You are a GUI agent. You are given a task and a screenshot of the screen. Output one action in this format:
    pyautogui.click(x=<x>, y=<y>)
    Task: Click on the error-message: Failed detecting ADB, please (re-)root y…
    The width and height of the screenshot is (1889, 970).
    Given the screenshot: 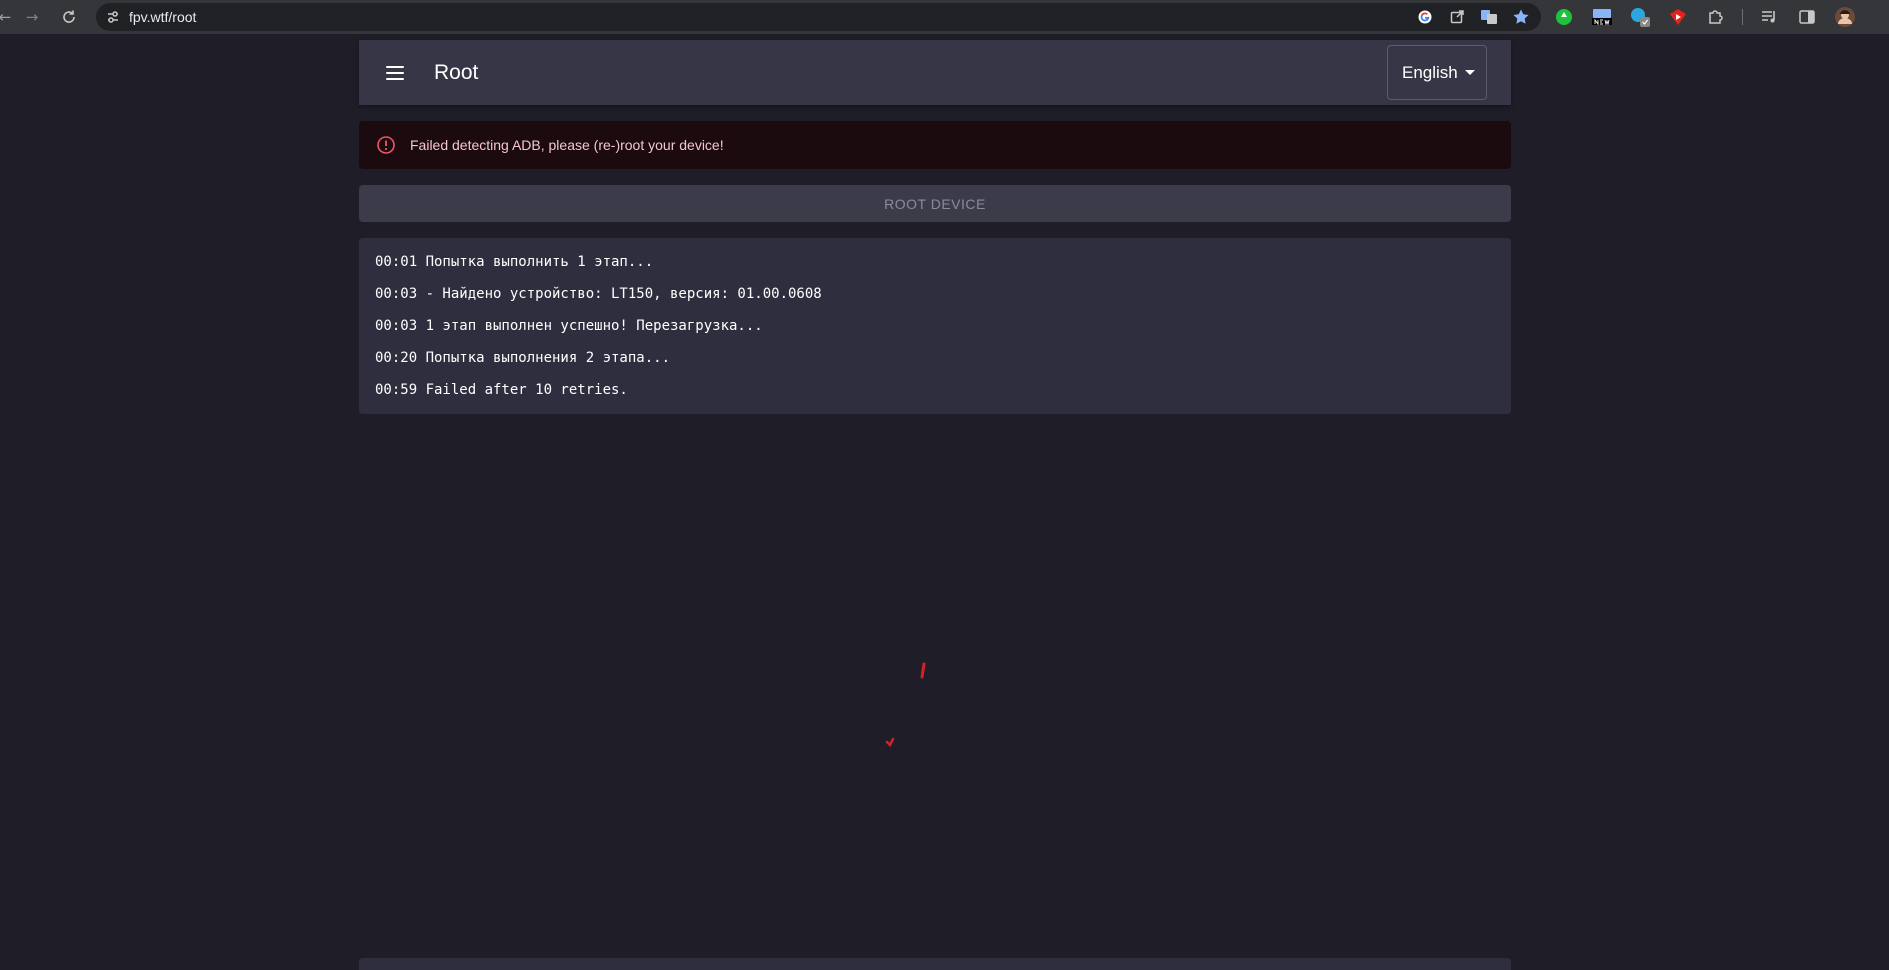 What is the action you would take?
    pyautogui.click(x=567, y=145)
    